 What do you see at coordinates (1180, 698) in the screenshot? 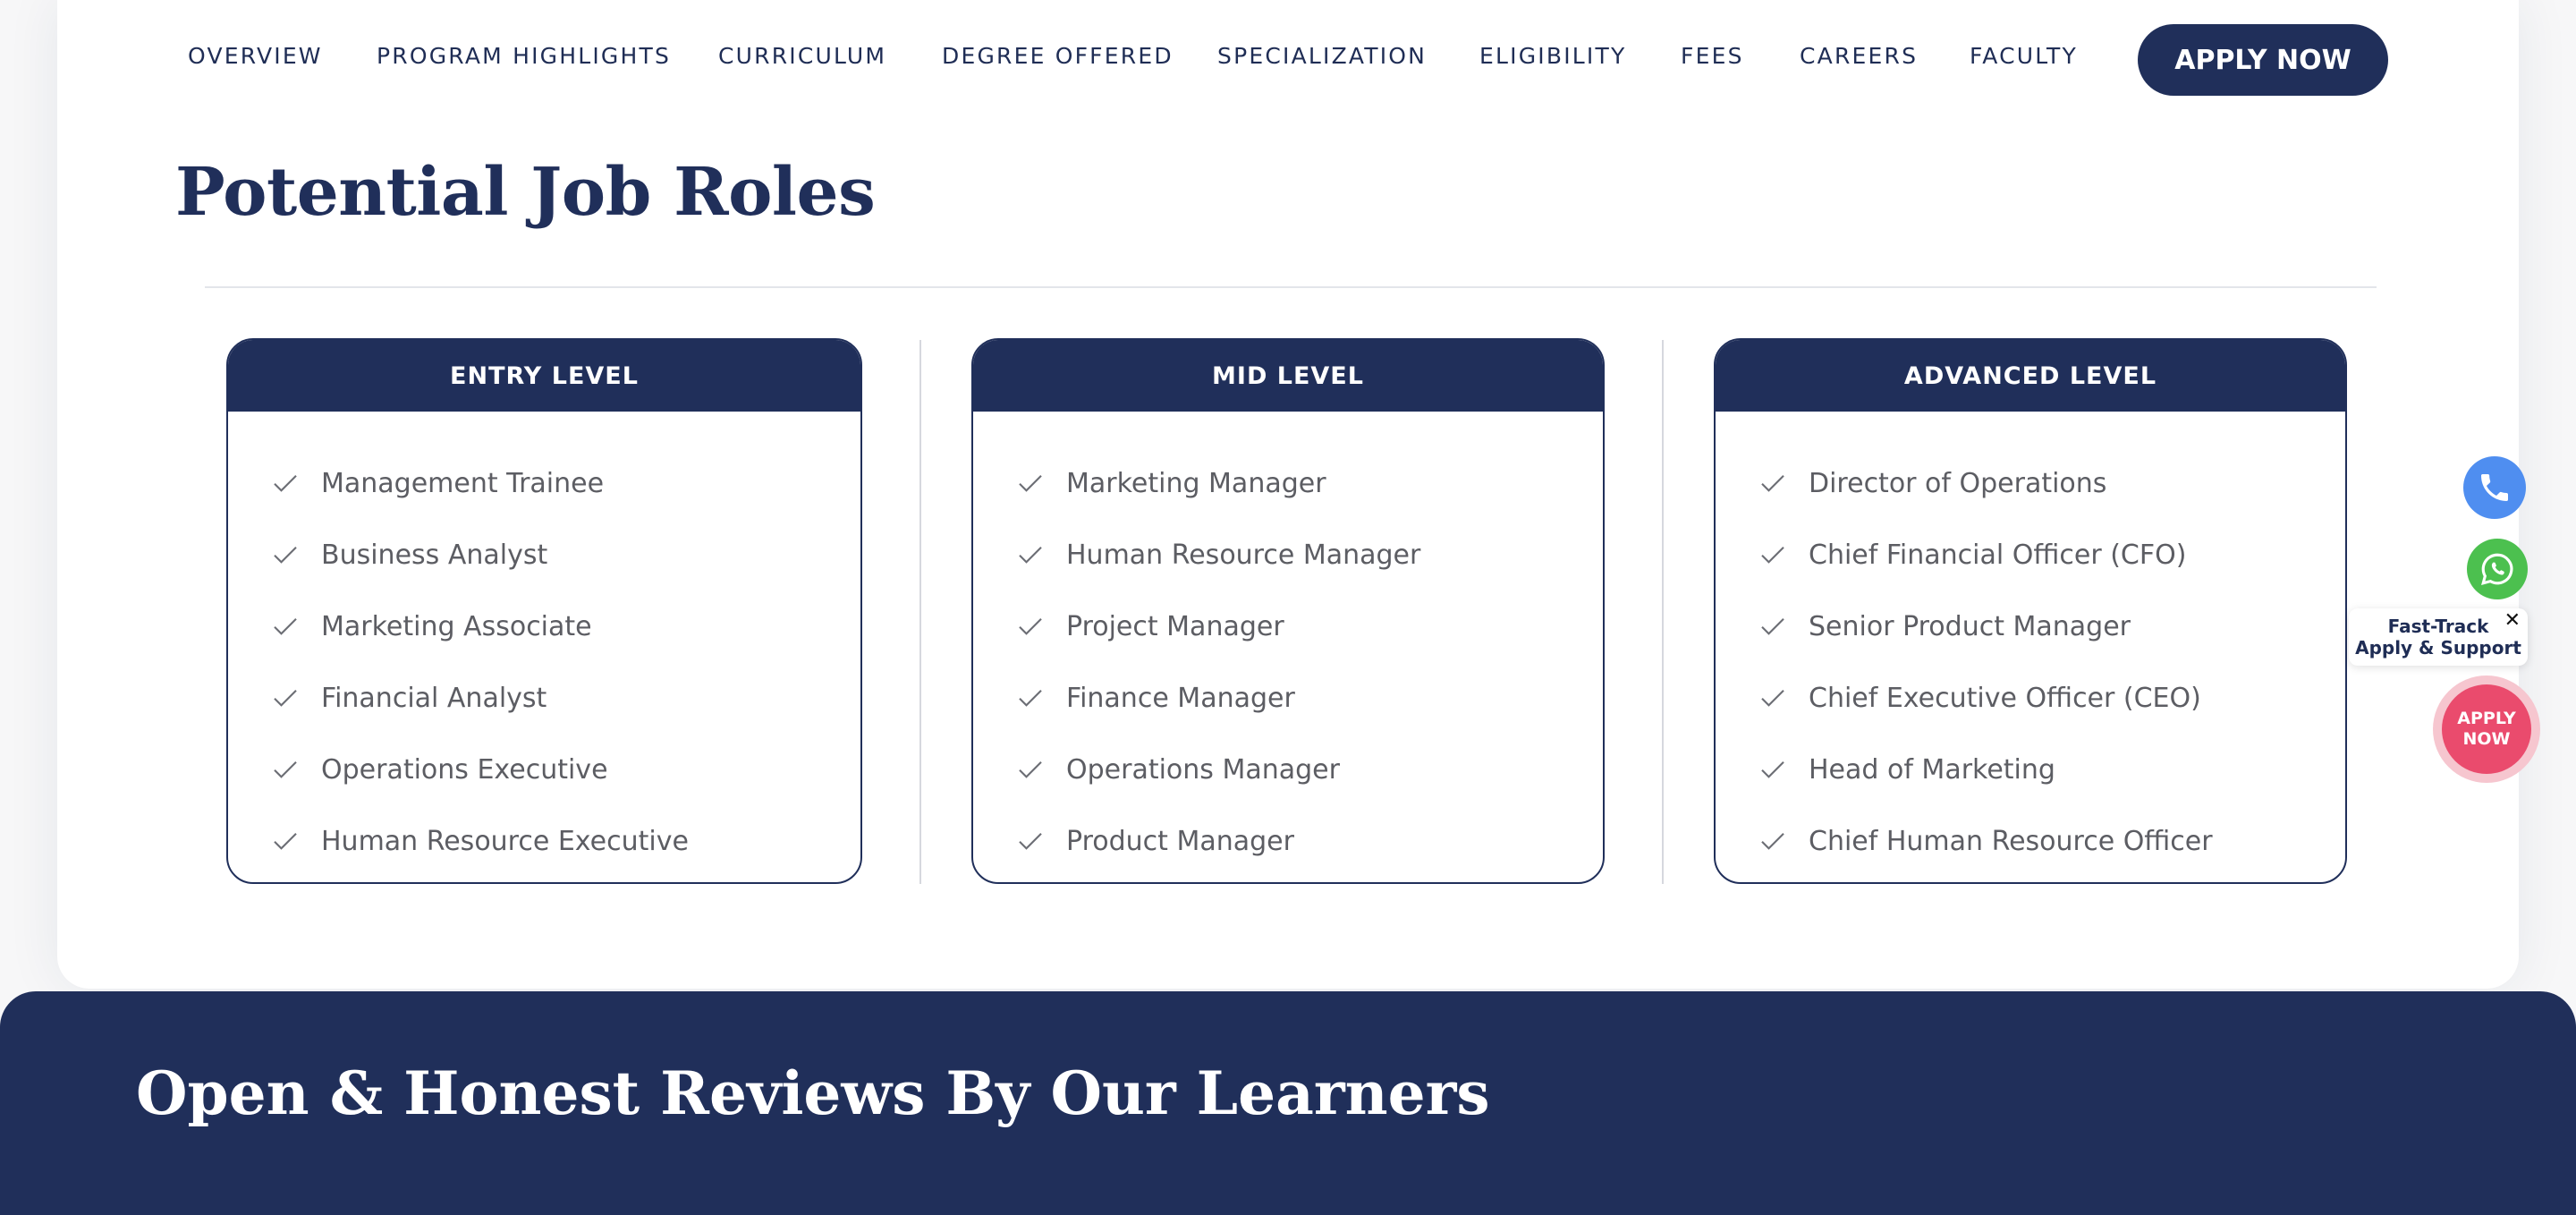
I see `role-label: Finance Manager` at bounding box center [1180, 698].